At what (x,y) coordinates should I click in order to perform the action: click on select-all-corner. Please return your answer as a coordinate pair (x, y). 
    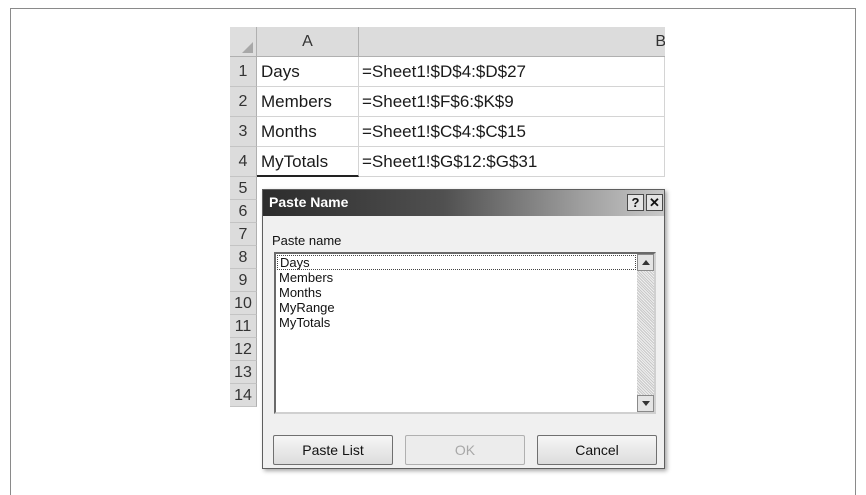
    Looking at the image, I should click on (243, 42).